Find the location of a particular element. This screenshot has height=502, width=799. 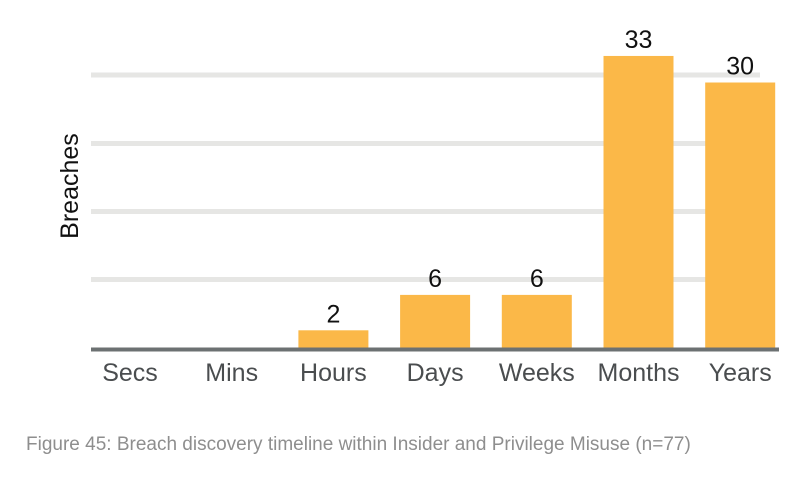

x-tick-hours: Hours is located at coordinates (333, 373).